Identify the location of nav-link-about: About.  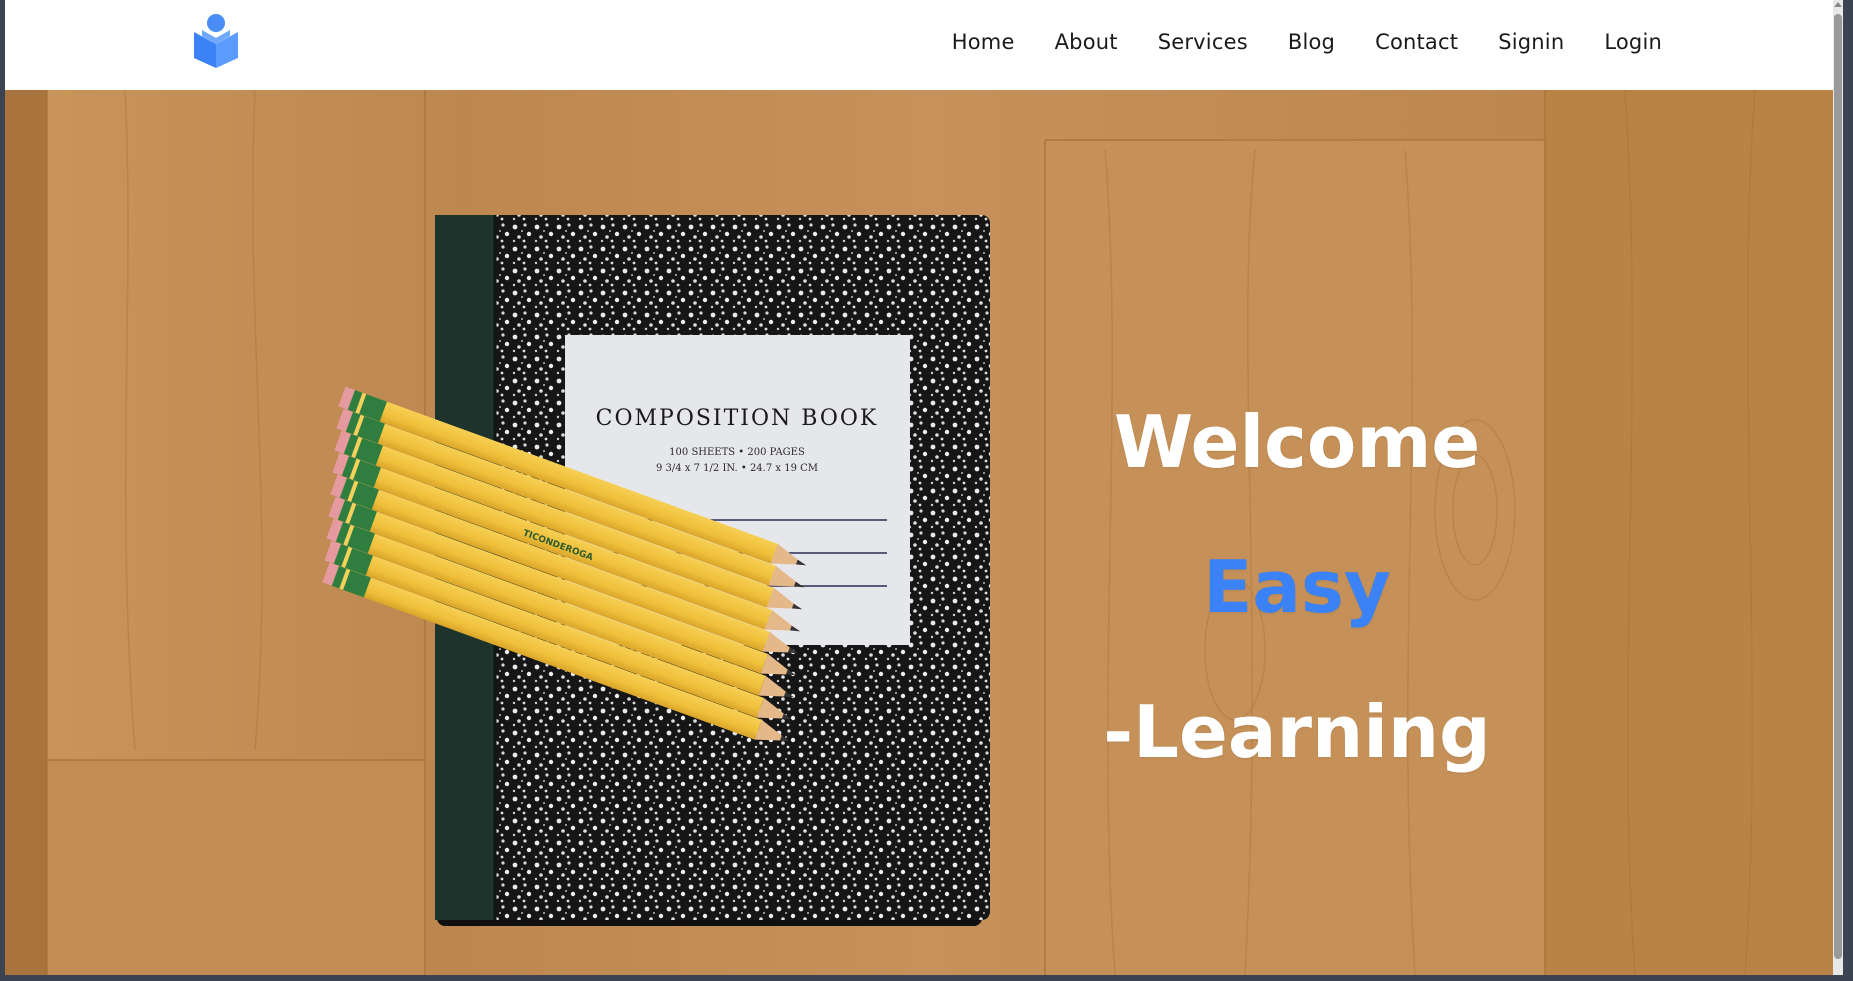
(1086, 42).